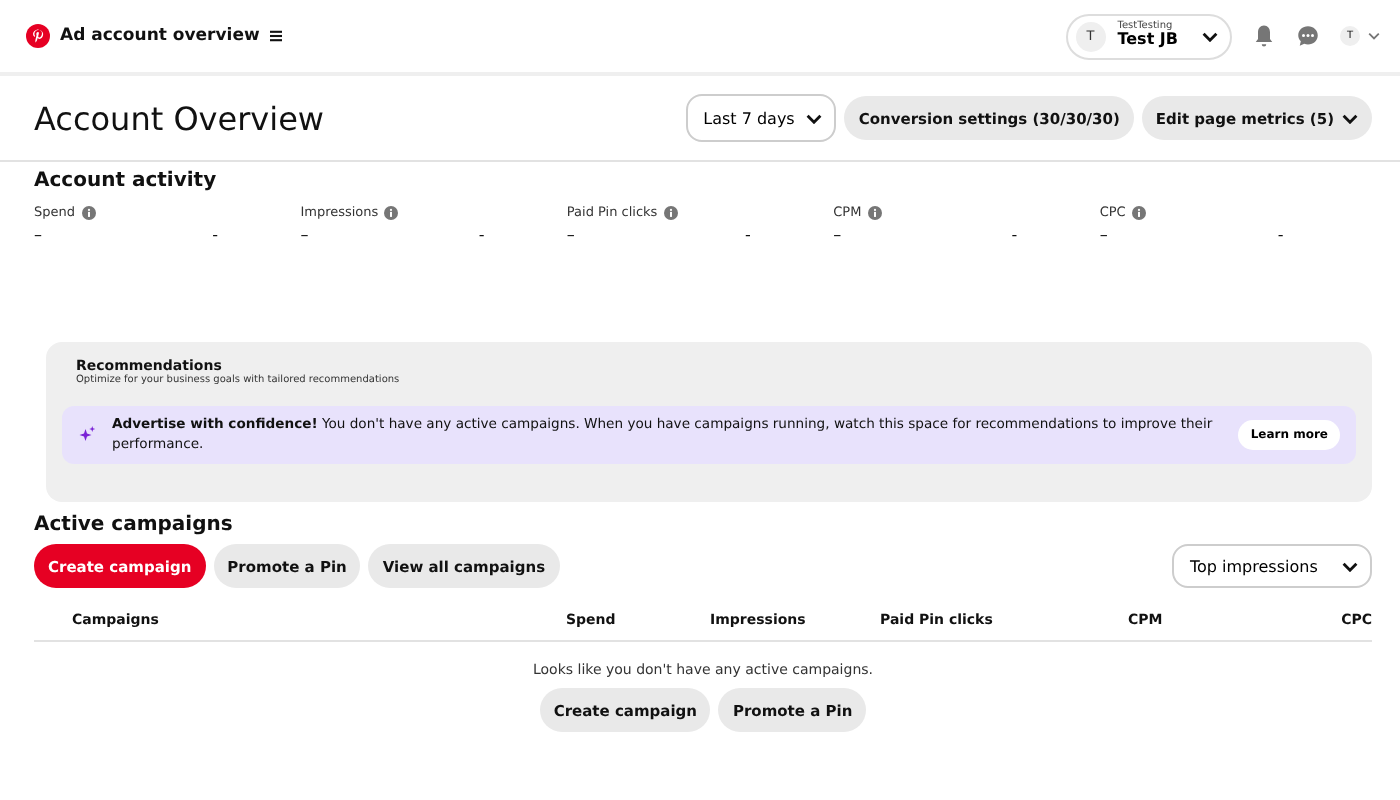 This screenshot has width=1400, height=800. I want to click on page-title: Account Overview, so click(179, 118).